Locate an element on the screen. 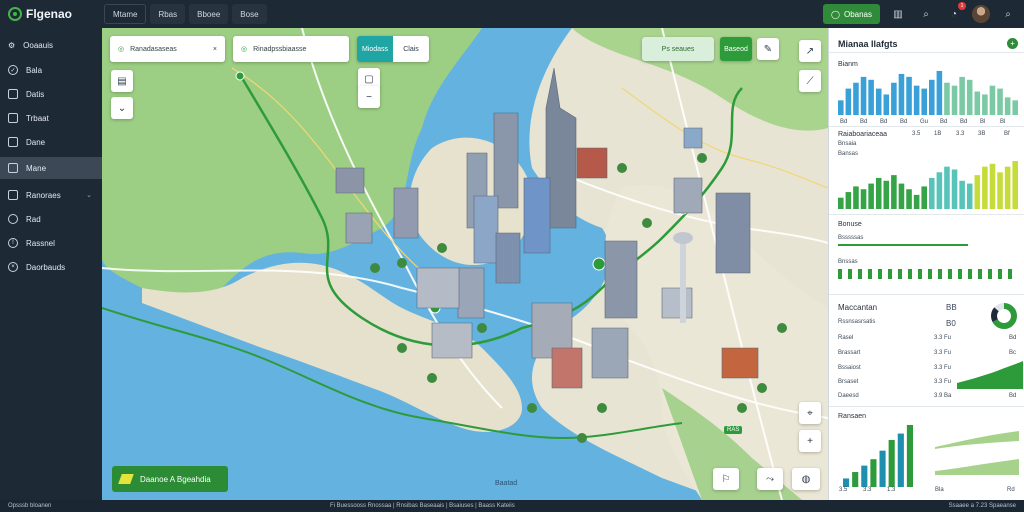 This screenshot has height=512, width=1024. sidebar-item-2: ✓ Bala is located at coordinates (51, 70).